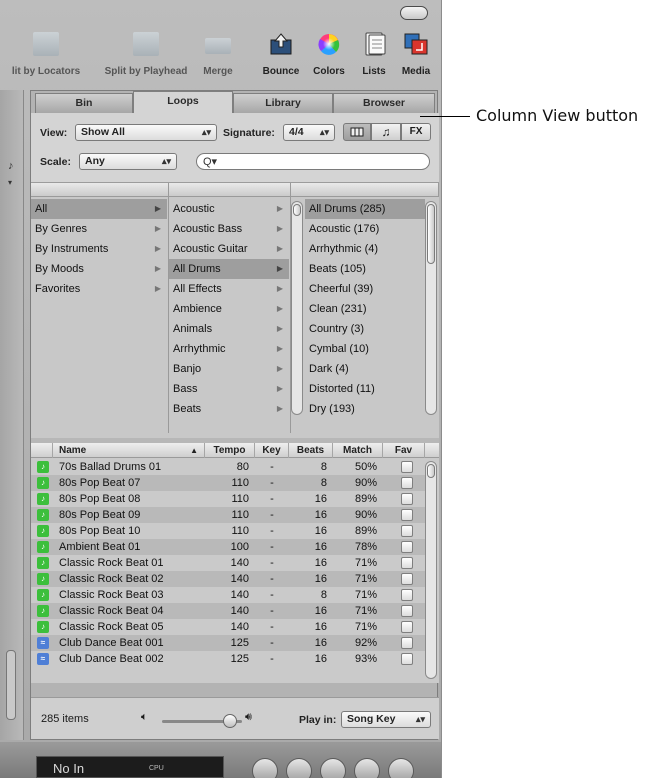 This screenshot has height=778, width=645. I want to click on split-by-playhead-button: Split by Playhead, so click(146, 56).